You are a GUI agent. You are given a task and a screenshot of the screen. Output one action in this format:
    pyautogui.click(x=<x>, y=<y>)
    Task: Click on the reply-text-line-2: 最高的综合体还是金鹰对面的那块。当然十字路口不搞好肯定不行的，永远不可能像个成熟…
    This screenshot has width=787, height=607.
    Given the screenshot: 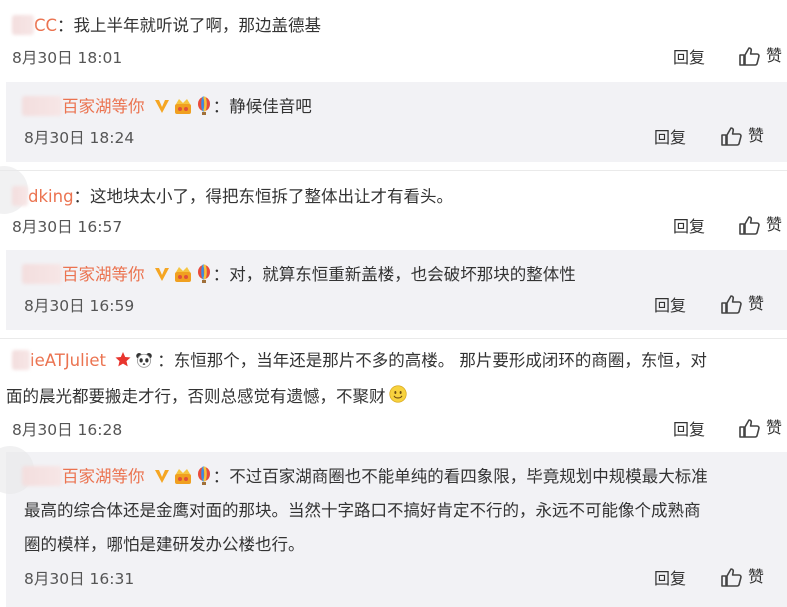 What is the action you would take?
    pyautogui.click(x=362, y=511)
    